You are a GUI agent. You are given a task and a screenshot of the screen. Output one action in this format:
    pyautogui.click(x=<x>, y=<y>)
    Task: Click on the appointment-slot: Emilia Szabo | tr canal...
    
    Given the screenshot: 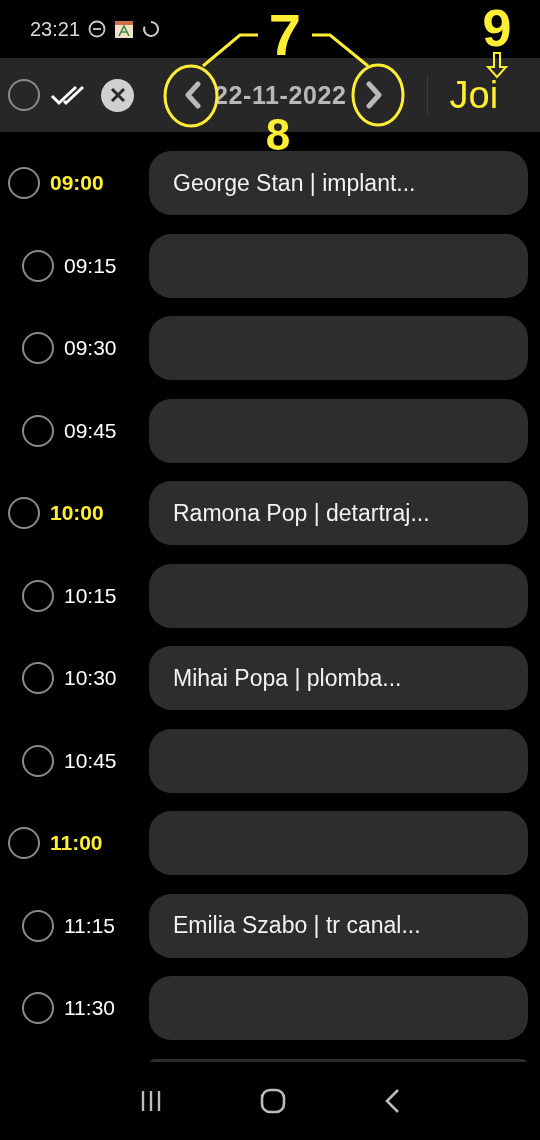 What is the action you would take?
    pyautogui.click(x=338, y=925)
    